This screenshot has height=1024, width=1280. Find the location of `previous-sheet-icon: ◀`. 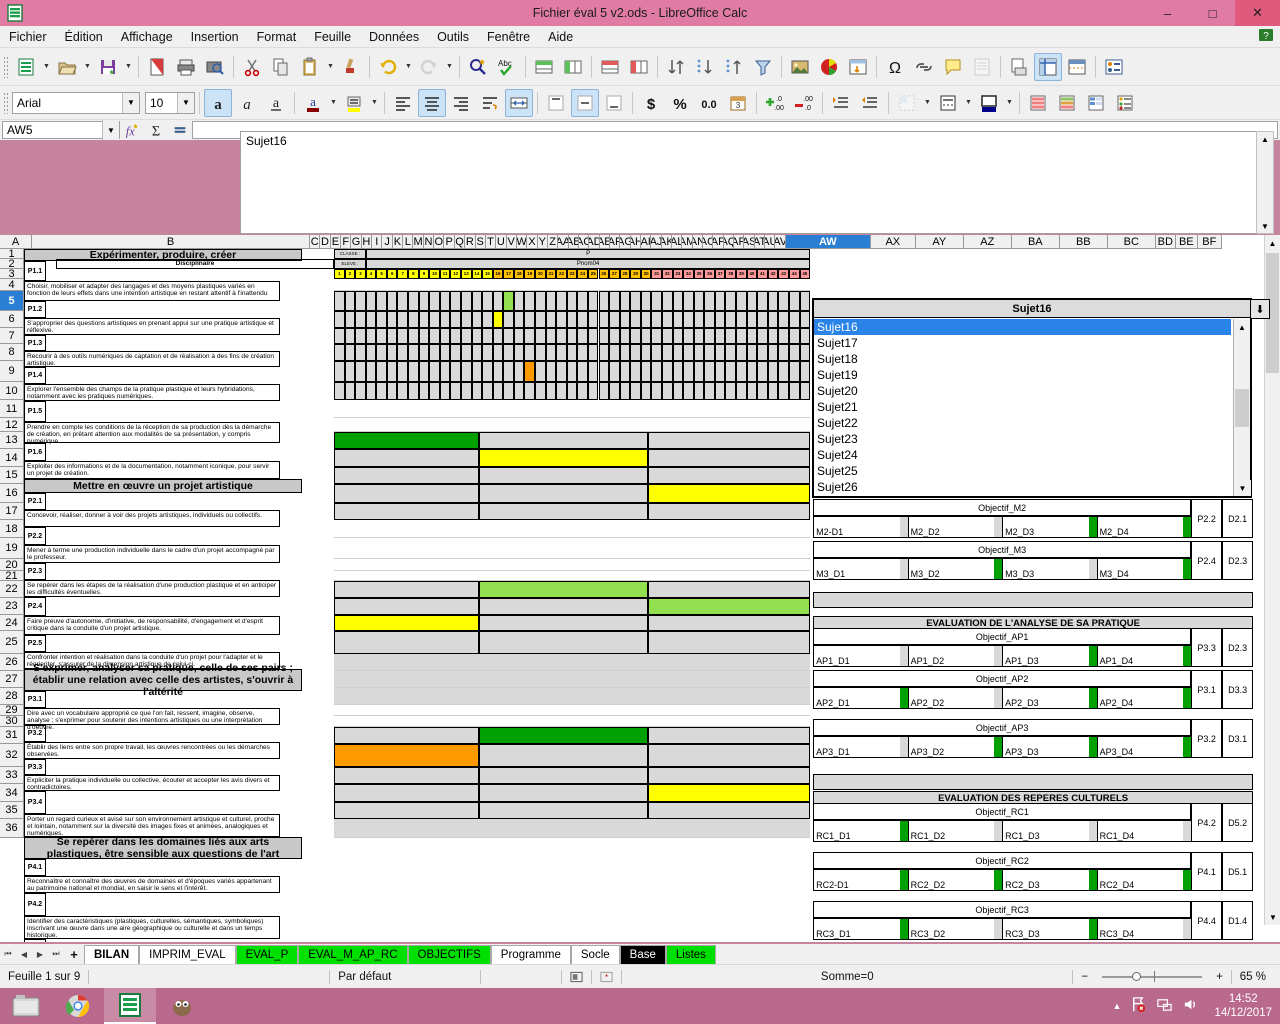

previous-sheet-icon: ◀ is located at coordinates (24, 954).